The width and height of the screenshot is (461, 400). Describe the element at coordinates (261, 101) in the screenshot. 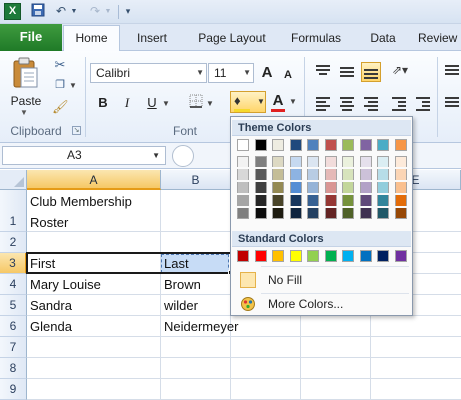

I see `fill-color-dropdown-icon: ▼` at that location.